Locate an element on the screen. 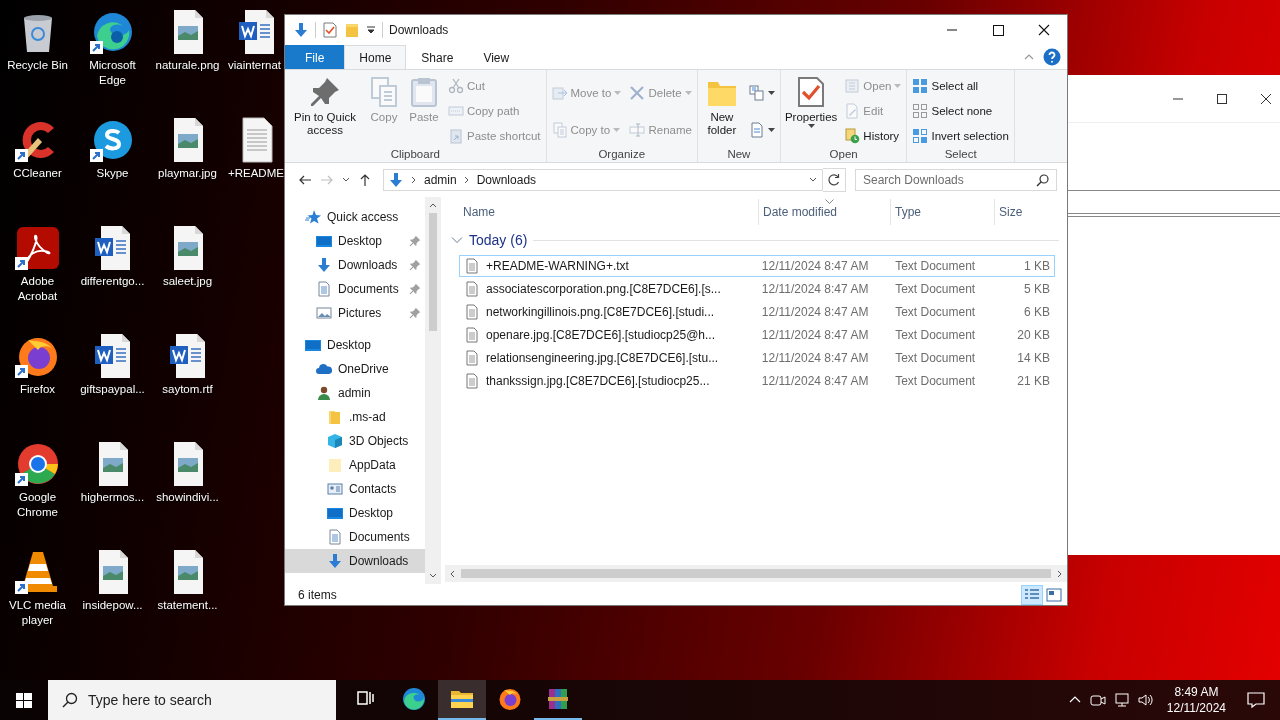 This screenshot has height=720, width=1280. column-header: Type is located at coordinates (943, 212).